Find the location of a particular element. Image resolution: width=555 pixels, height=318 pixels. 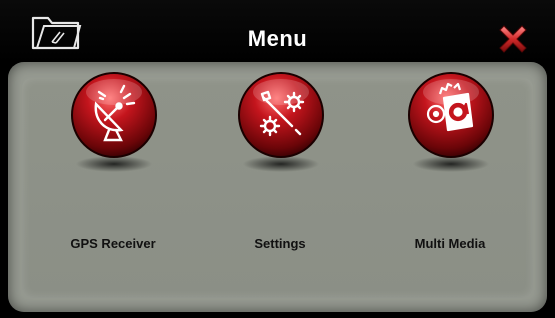

close-x-icon is located at coordinates (513, 39).